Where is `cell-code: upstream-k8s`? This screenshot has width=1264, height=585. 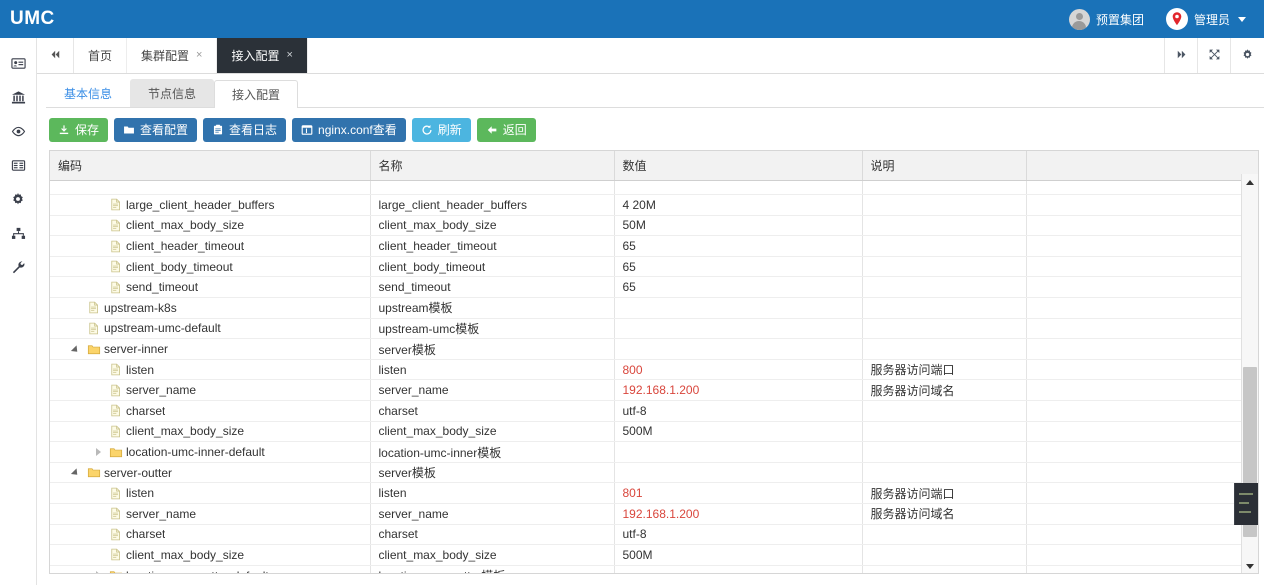 cell-code: upstream-k8s is located at coordinates (210, 308).